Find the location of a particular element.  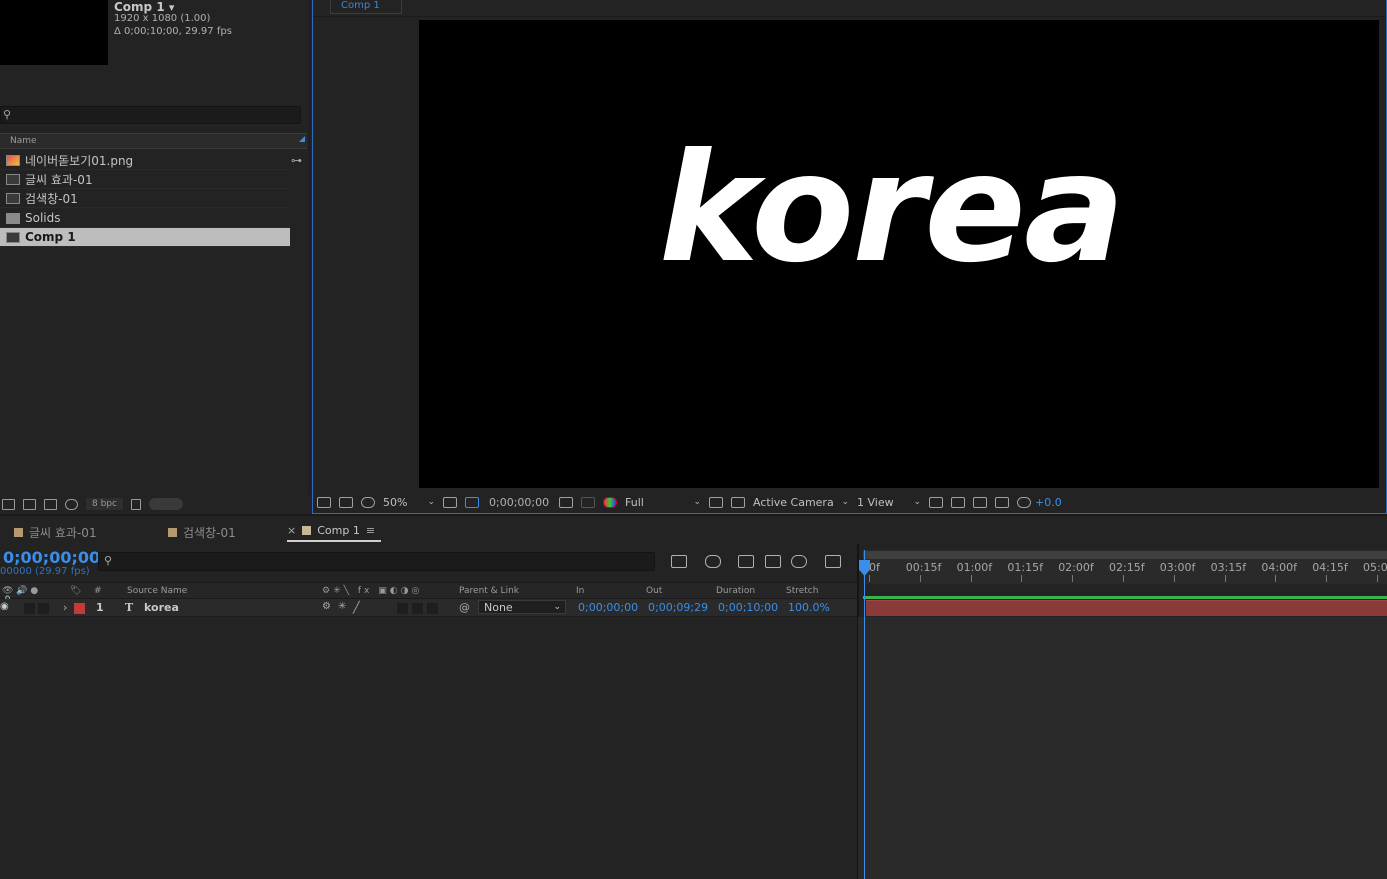

mask-visibility-icon is located at coordinates (368, 502).